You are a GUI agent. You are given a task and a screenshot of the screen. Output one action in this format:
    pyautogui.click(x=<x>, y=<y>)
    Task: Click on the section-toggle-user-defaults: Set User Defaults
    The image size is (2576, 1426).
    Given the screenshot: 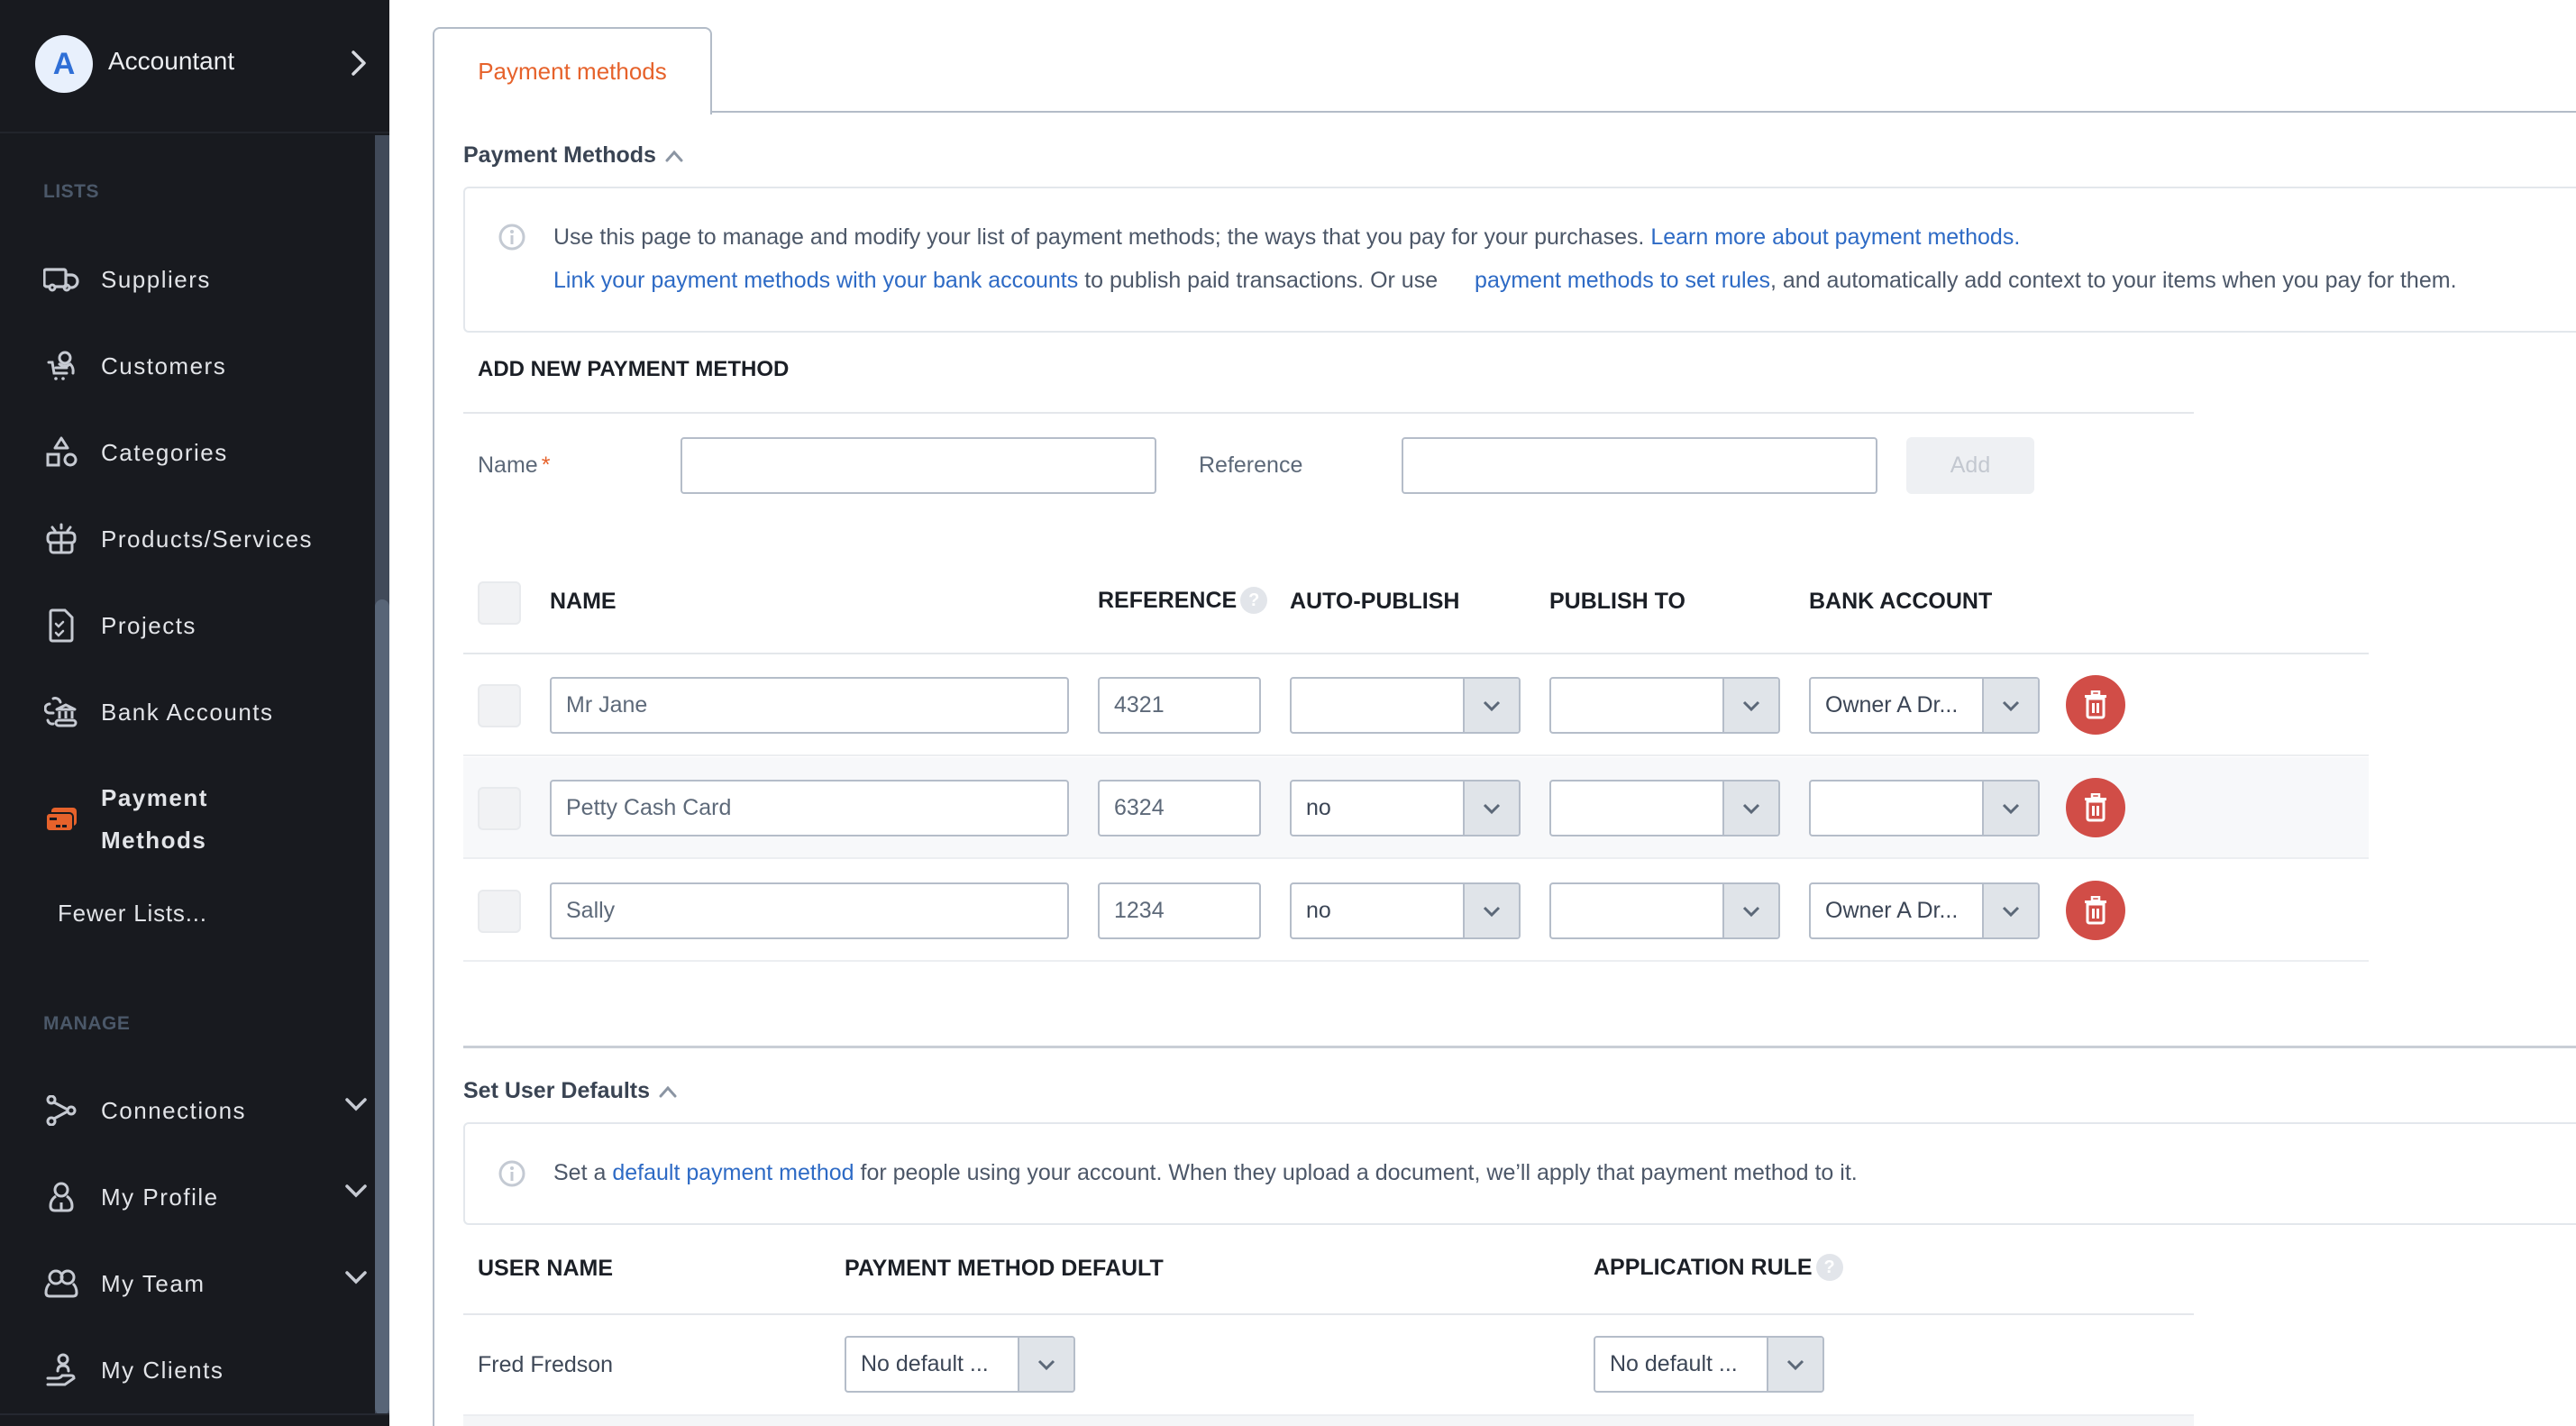 What is the action you would take?
    pyautogui.click(x=571, y=1091)
    